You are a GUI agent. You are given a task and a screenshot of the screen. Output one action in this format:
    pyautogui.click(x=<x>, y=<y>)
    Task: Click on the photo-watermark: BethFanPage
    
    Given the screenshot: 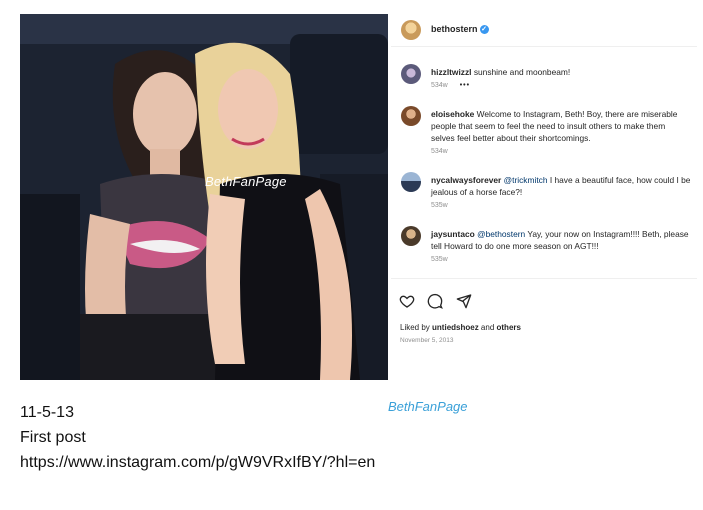 What is the action you would take?
    pyautogui.click(x=246, y=181)
    